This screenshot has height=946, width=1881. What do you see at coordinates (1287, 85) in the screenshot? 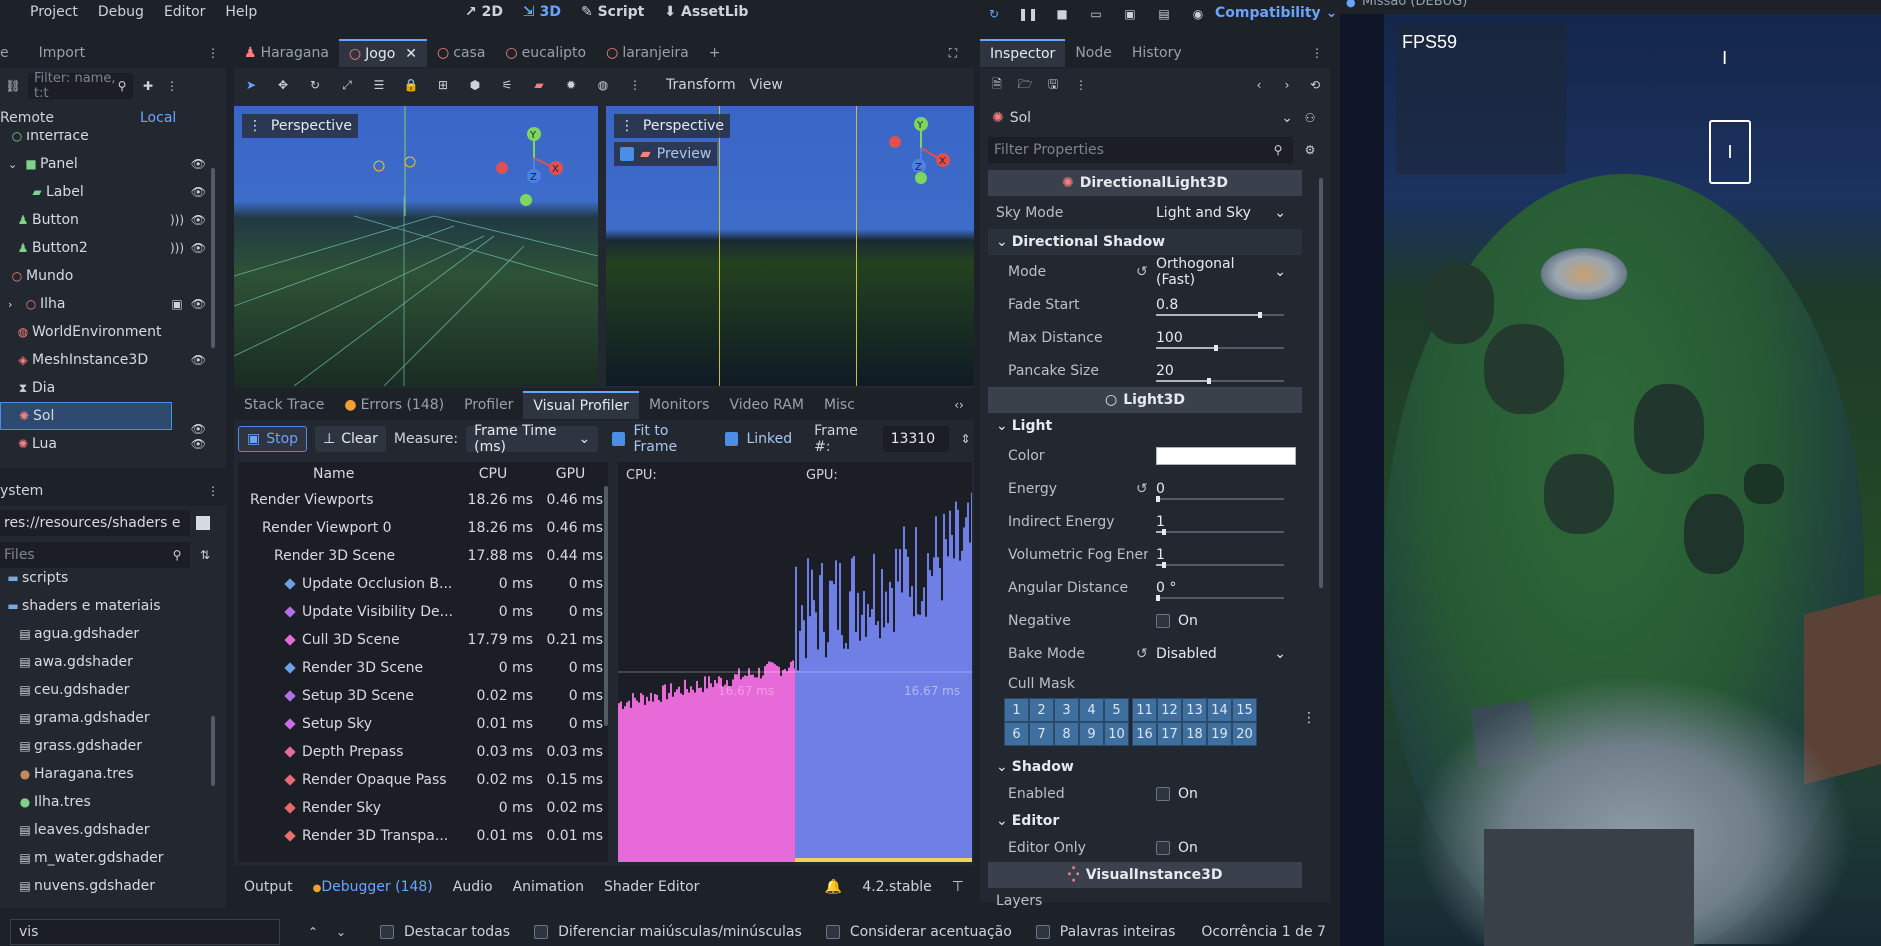
I see `forward-icon: ›` at bounding box center [1287, 85].